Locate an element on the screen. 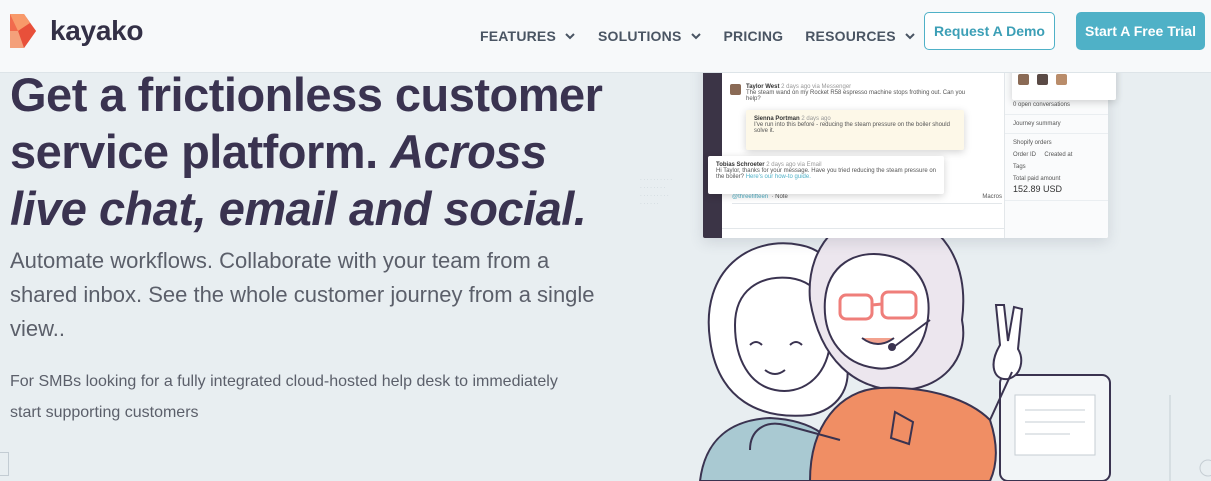 This screenshot has height=481, width=1211. main-nav: FEATURES SOLUTIONS PRICING RESOURCES is located at coordinates (709, 36).